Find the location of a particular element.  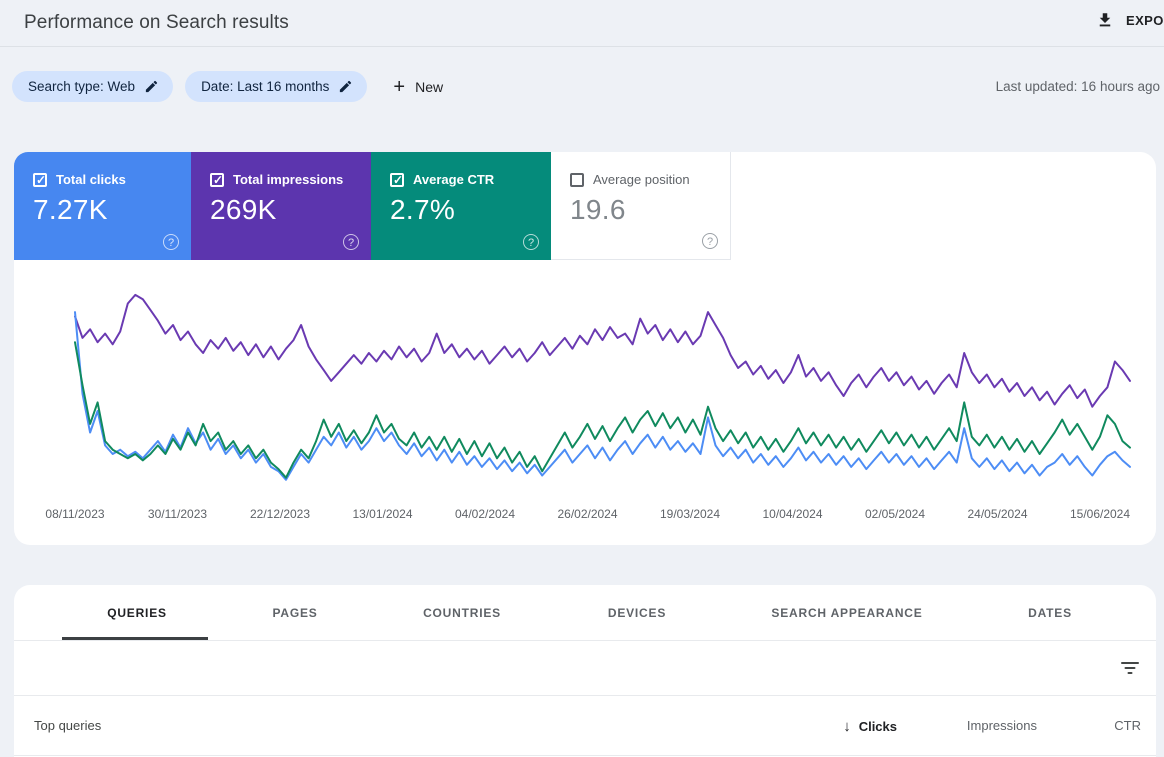

checkbox-unchecked-icon is located at coordinates (577, 179).